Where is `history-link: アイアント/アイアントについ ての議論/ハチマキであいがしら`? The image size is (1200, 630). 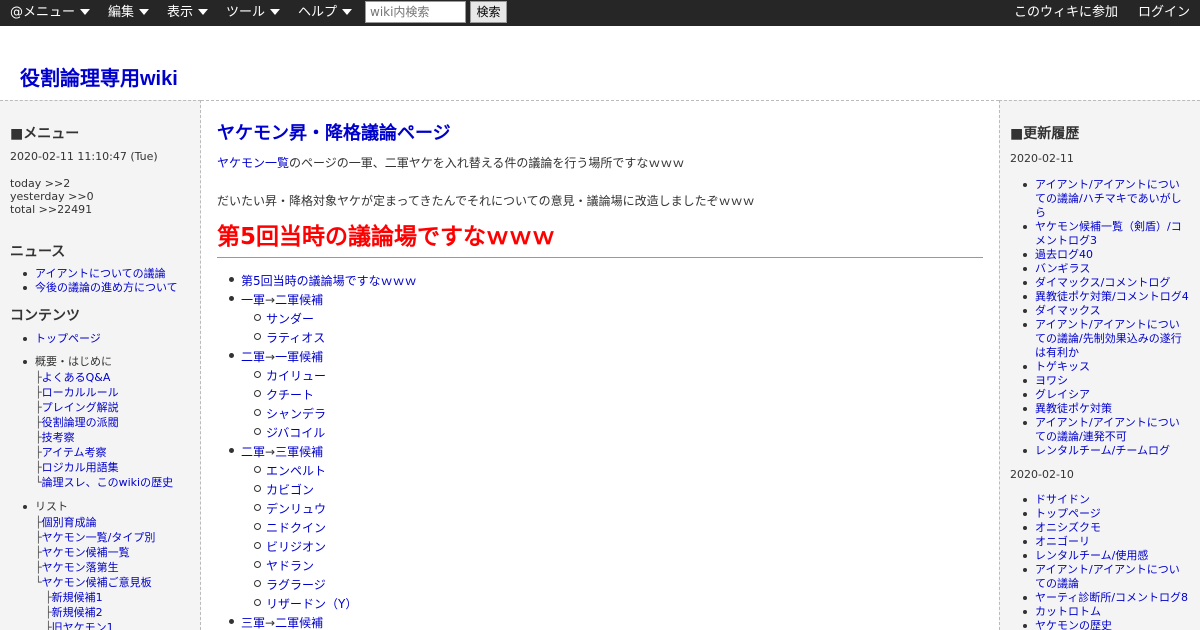 history-link: アイアント/アイアントについ ての議論/ハチマキであいがしら is located at coordinates (1108, 198).